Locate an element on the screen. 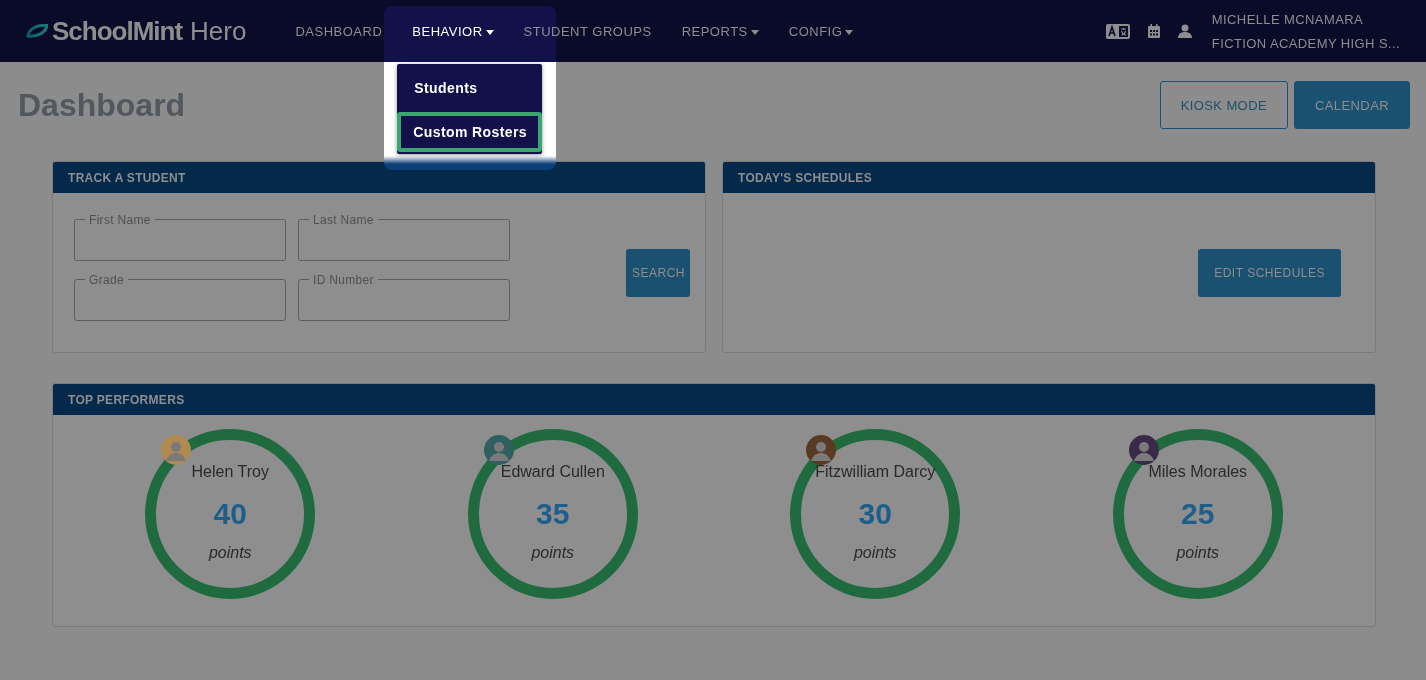 This screenshot has height=680, width=1426. points-value: 40 is located at coordinates (230, 514).